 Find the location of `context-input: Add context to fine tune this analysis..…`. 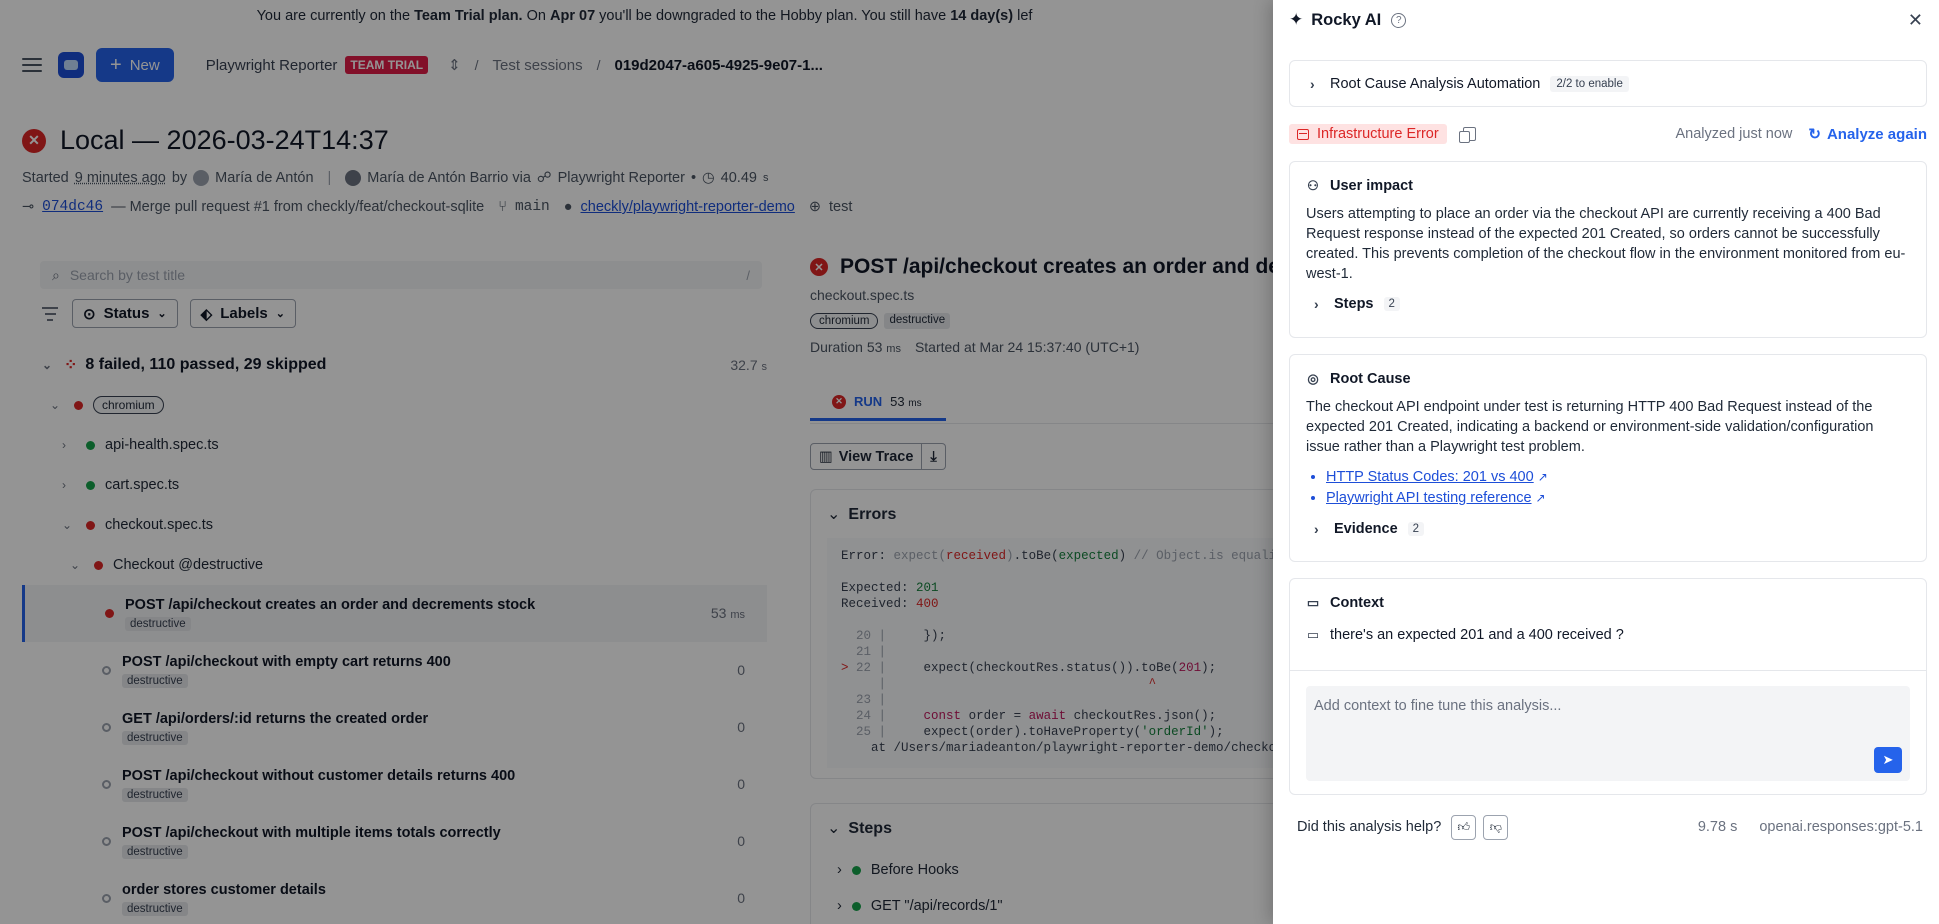

context-input: Add context to fine tune this analysis..… is located at coordinates (1608, 733).